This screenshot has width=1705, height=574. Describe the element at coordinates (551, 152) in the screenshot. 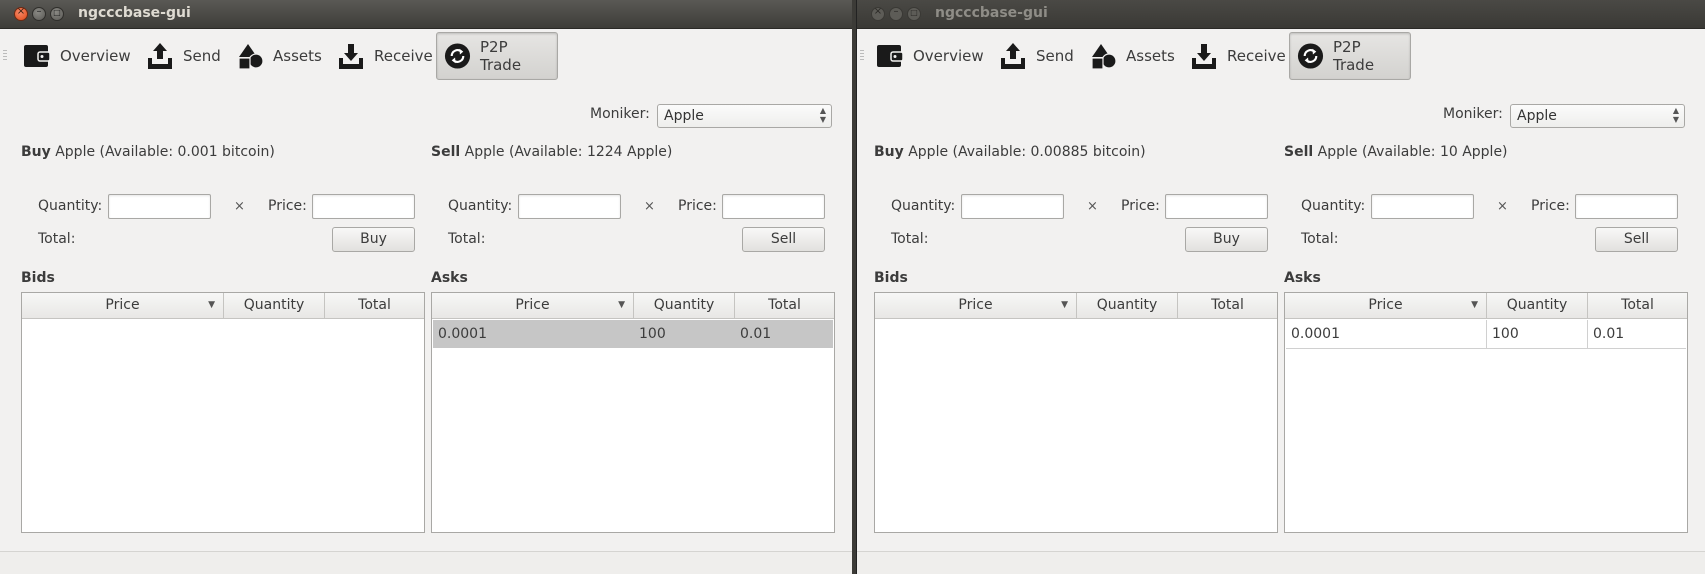

I see `sell-heading: Sell Apple (Available: 1224 Apple)` at that location.